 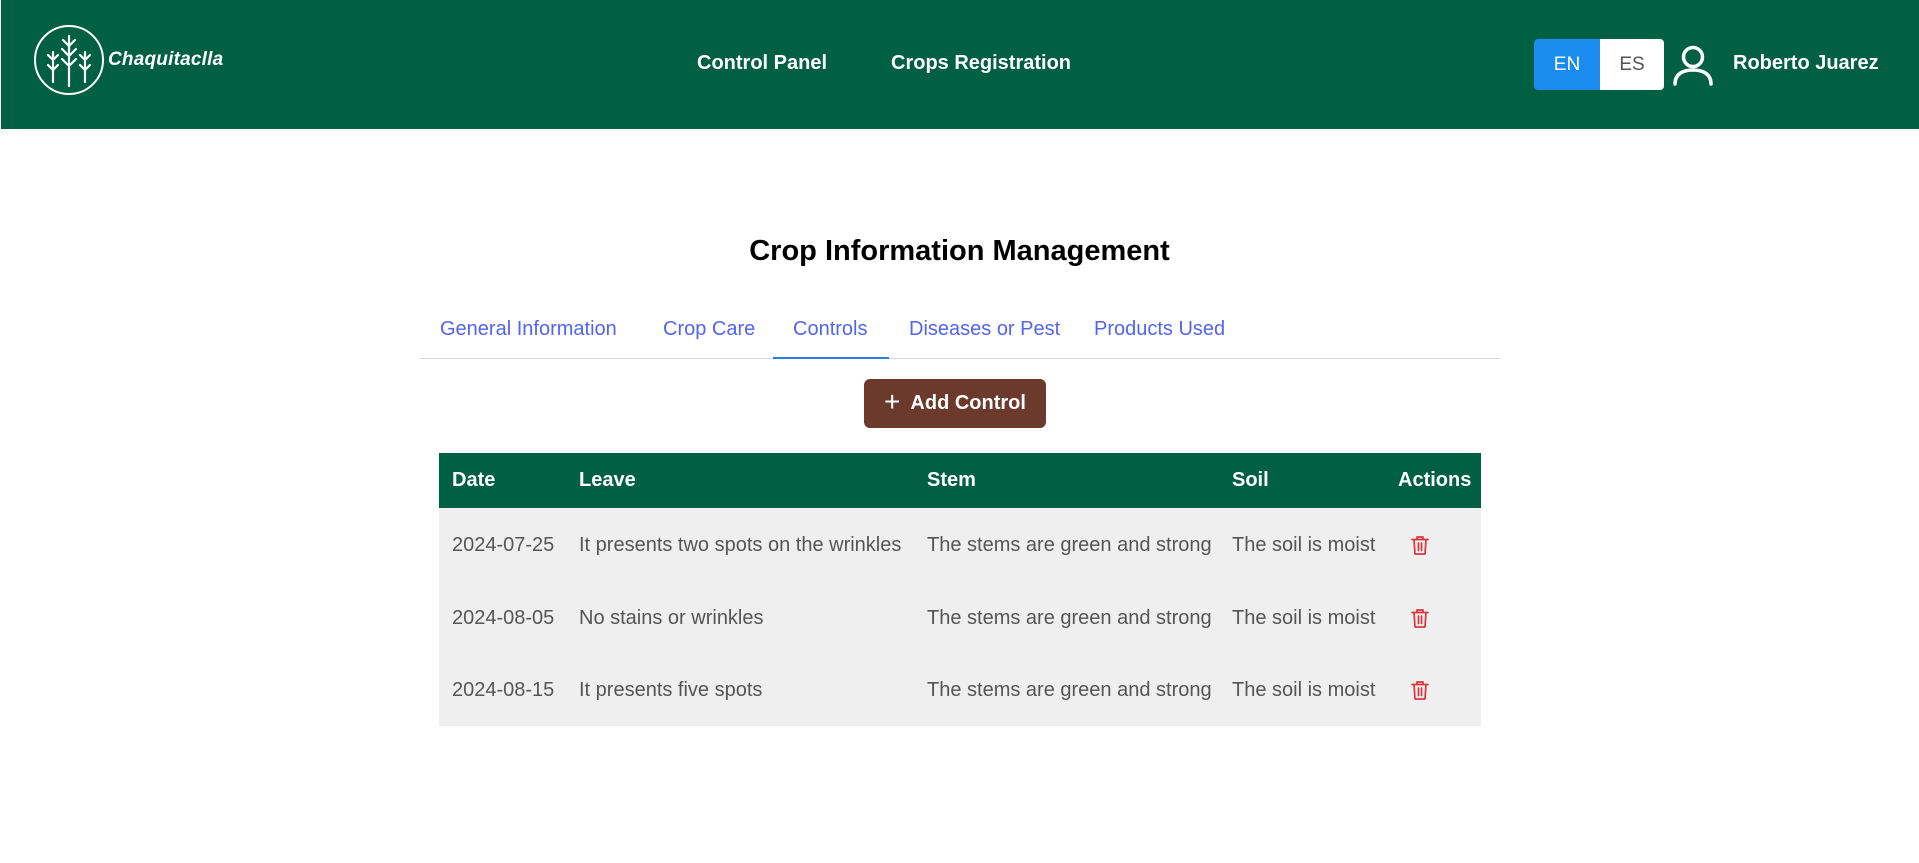 What do you see at coordinates (981, 63) in the screenshot?
I see `nav-crops-registration: Crops Registration` at bounding box center [981, 63].